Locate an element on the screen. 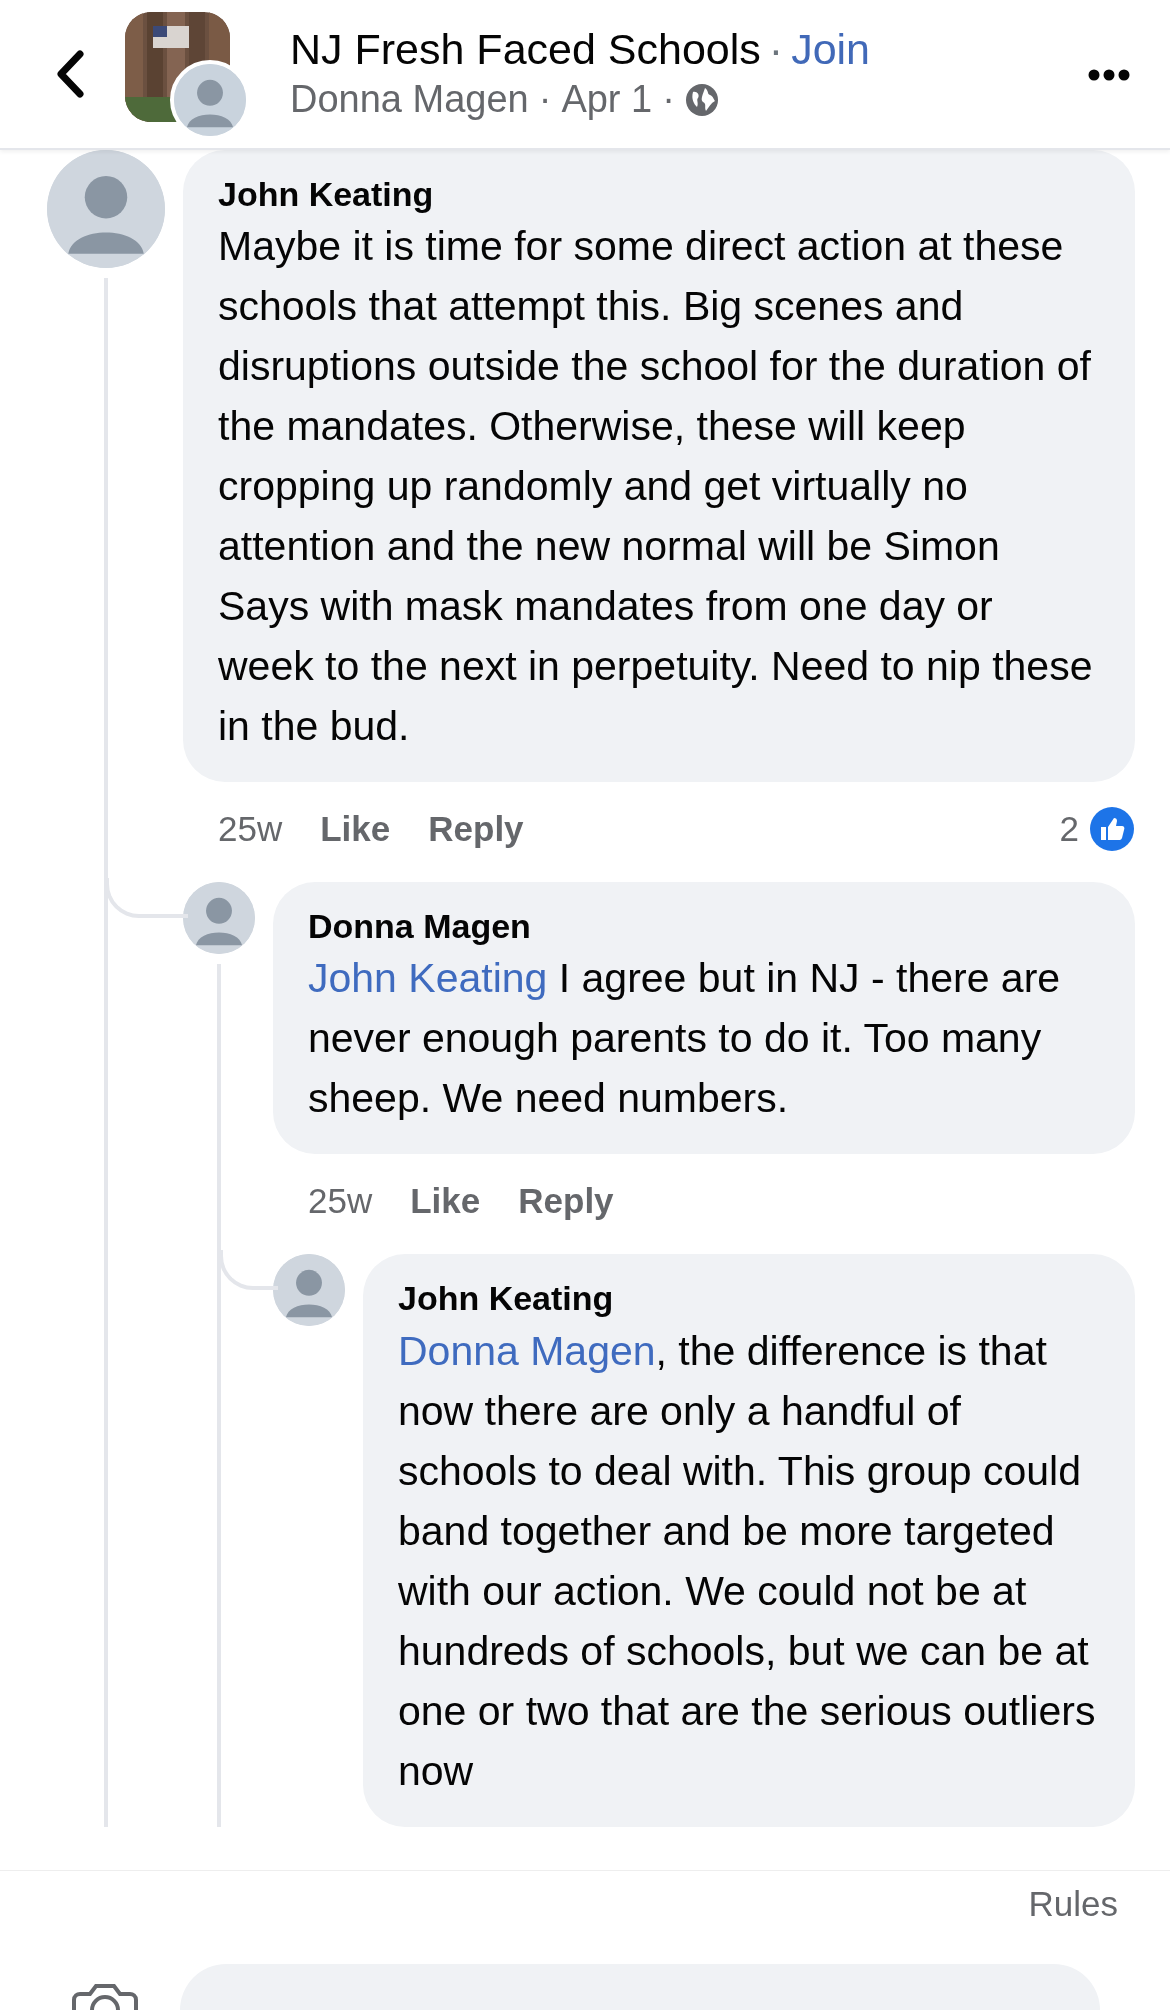 This screenshot has height=2010, width=1170. rules-link: Rules is located at coordinates (1073, 1904).